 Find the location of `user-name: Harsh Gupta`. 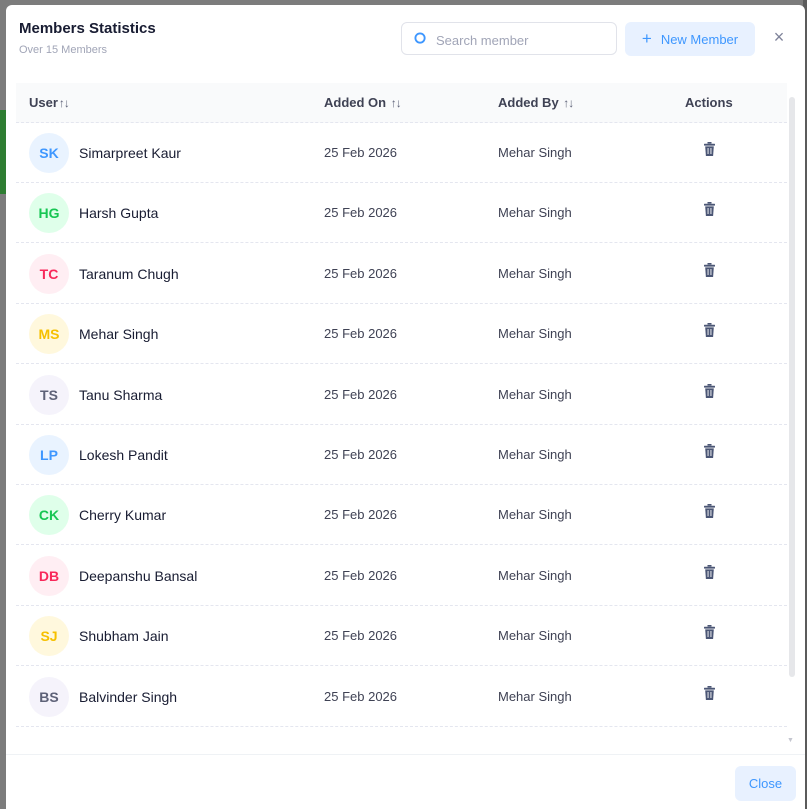

user-name: Harsh Gupta is located at coordinates (119, 213).